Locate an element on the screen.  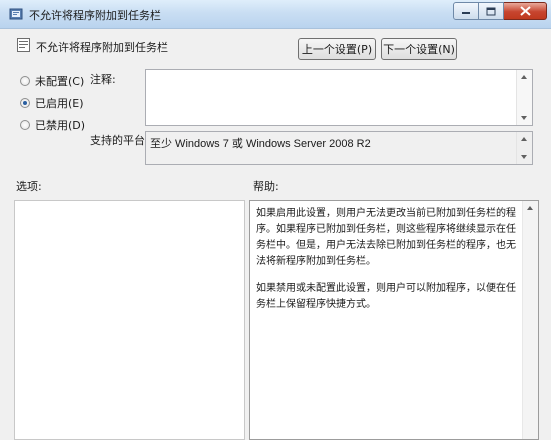
comment-textbox is located at coordinates (339, 97).